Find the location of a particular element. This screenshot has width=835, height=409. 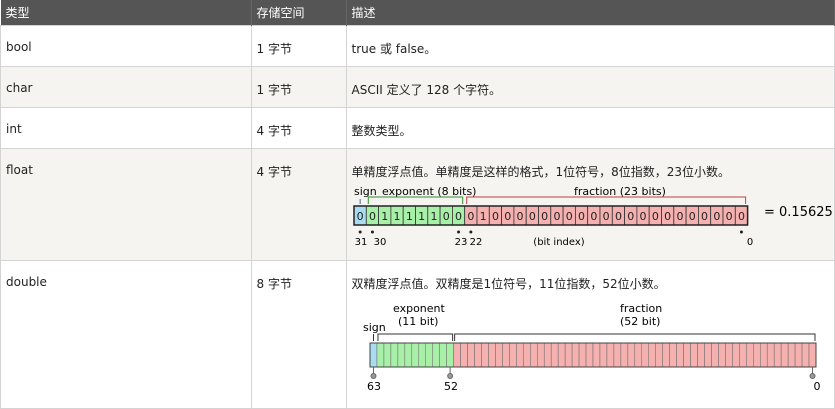

header-type: 类型 is located at coordinates (126, 13).